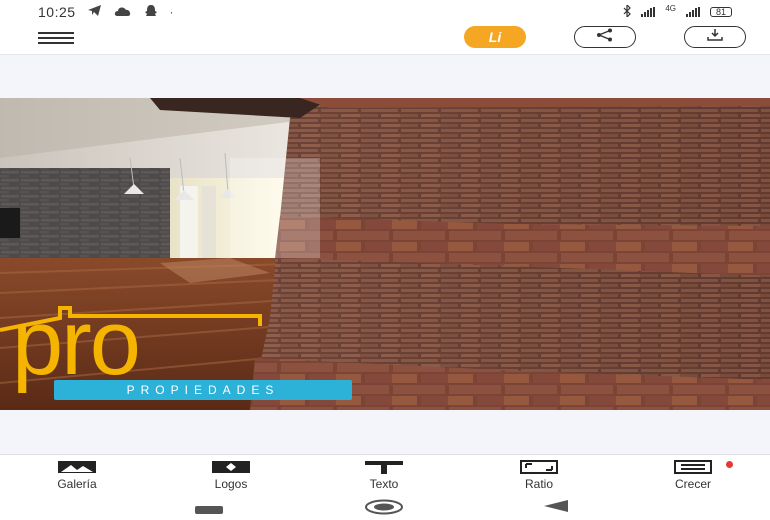 Image resolution: width=770 pixels, height=520 pixels. What do you see at coordinates (94, 12) in the screenshot?
I see `telegram-icon` at bounding box center [94, 12].